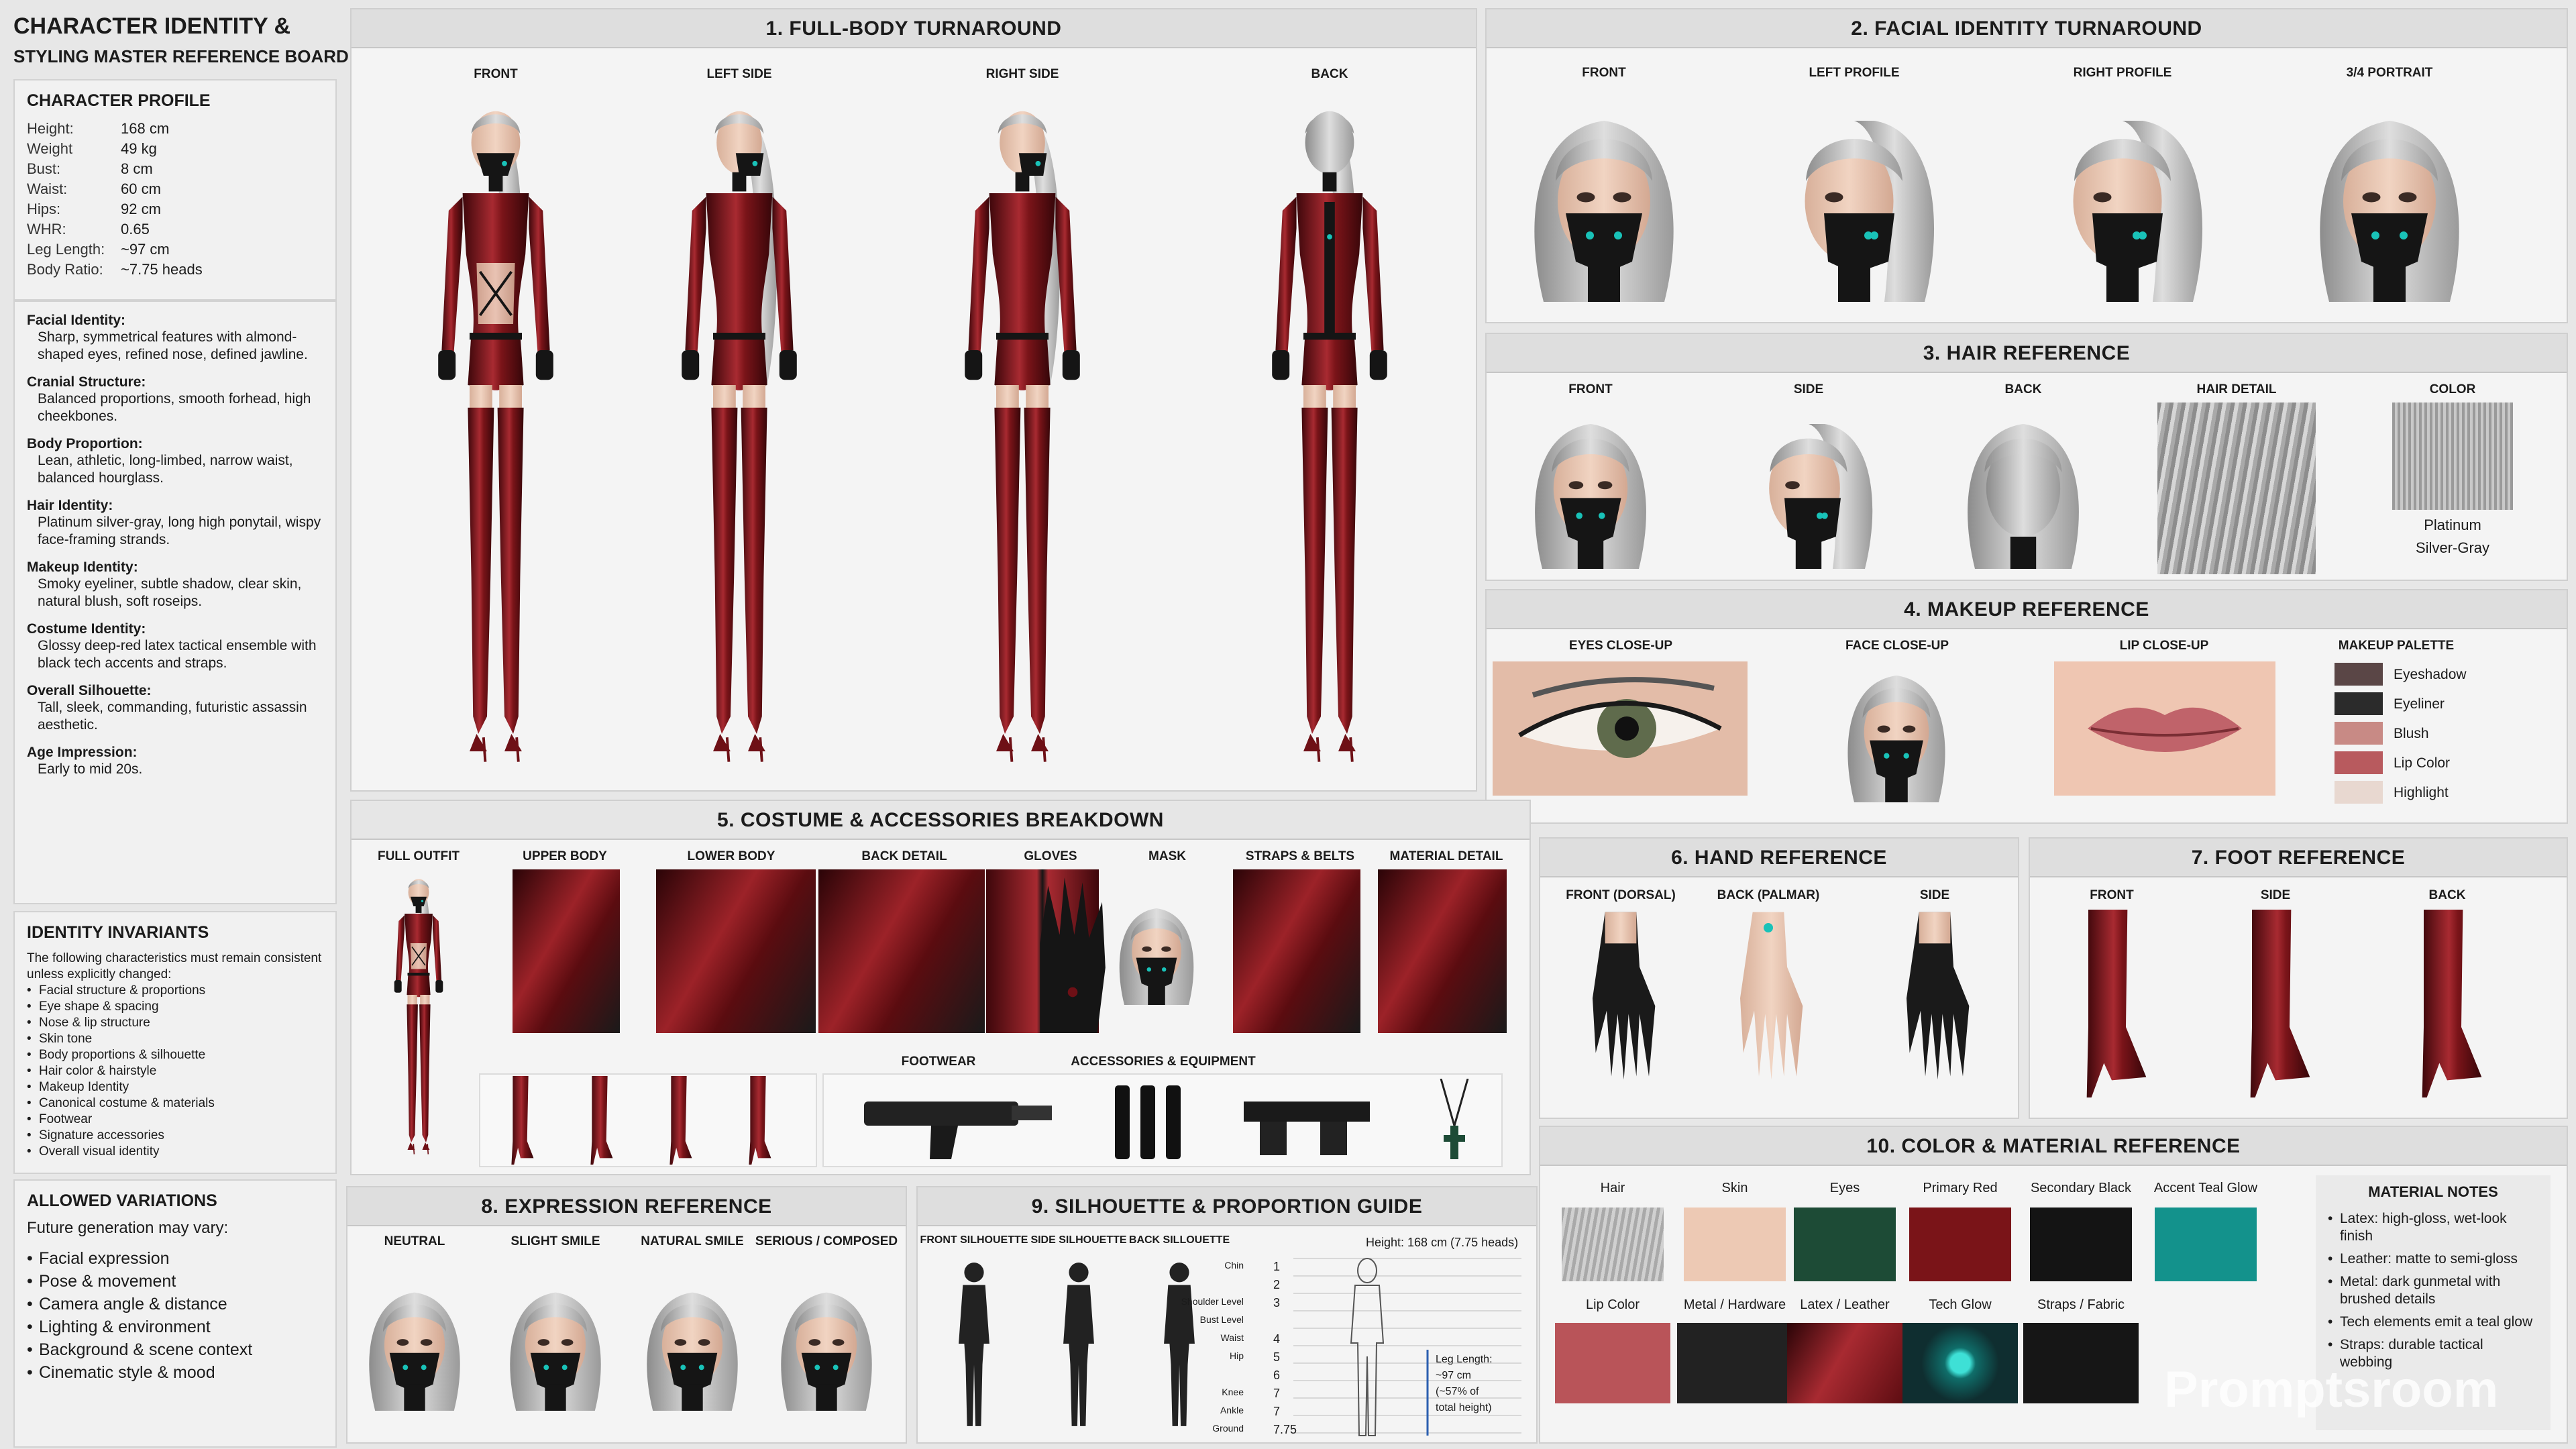 The width and height of the screenshot is (2576, 1449). Describe the element at coordinates (565, 856) in the screenshot. I see `costume-label: UPPER BODY` at that location.